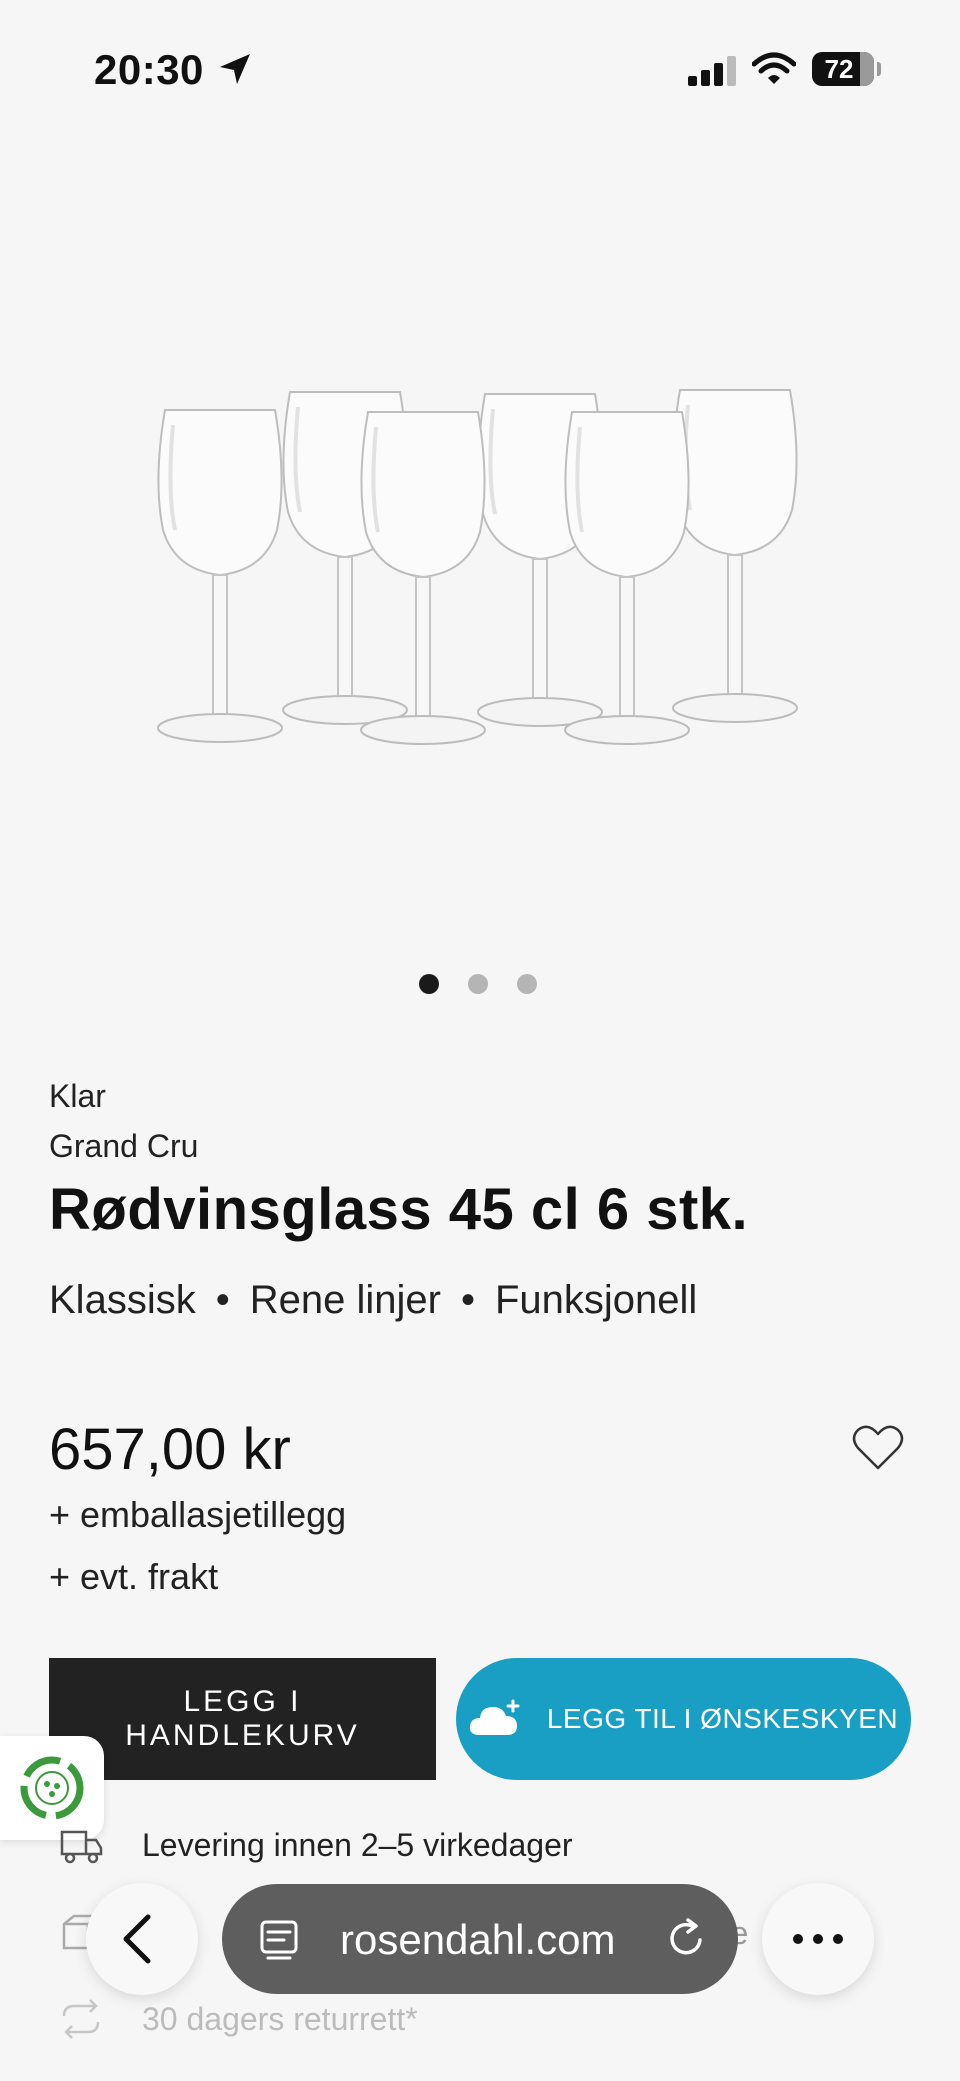  What do you see at coordinates (480, 70) in the screenshot?
I see `status-bar: 20:30 72` at bounding box center [480, 70].